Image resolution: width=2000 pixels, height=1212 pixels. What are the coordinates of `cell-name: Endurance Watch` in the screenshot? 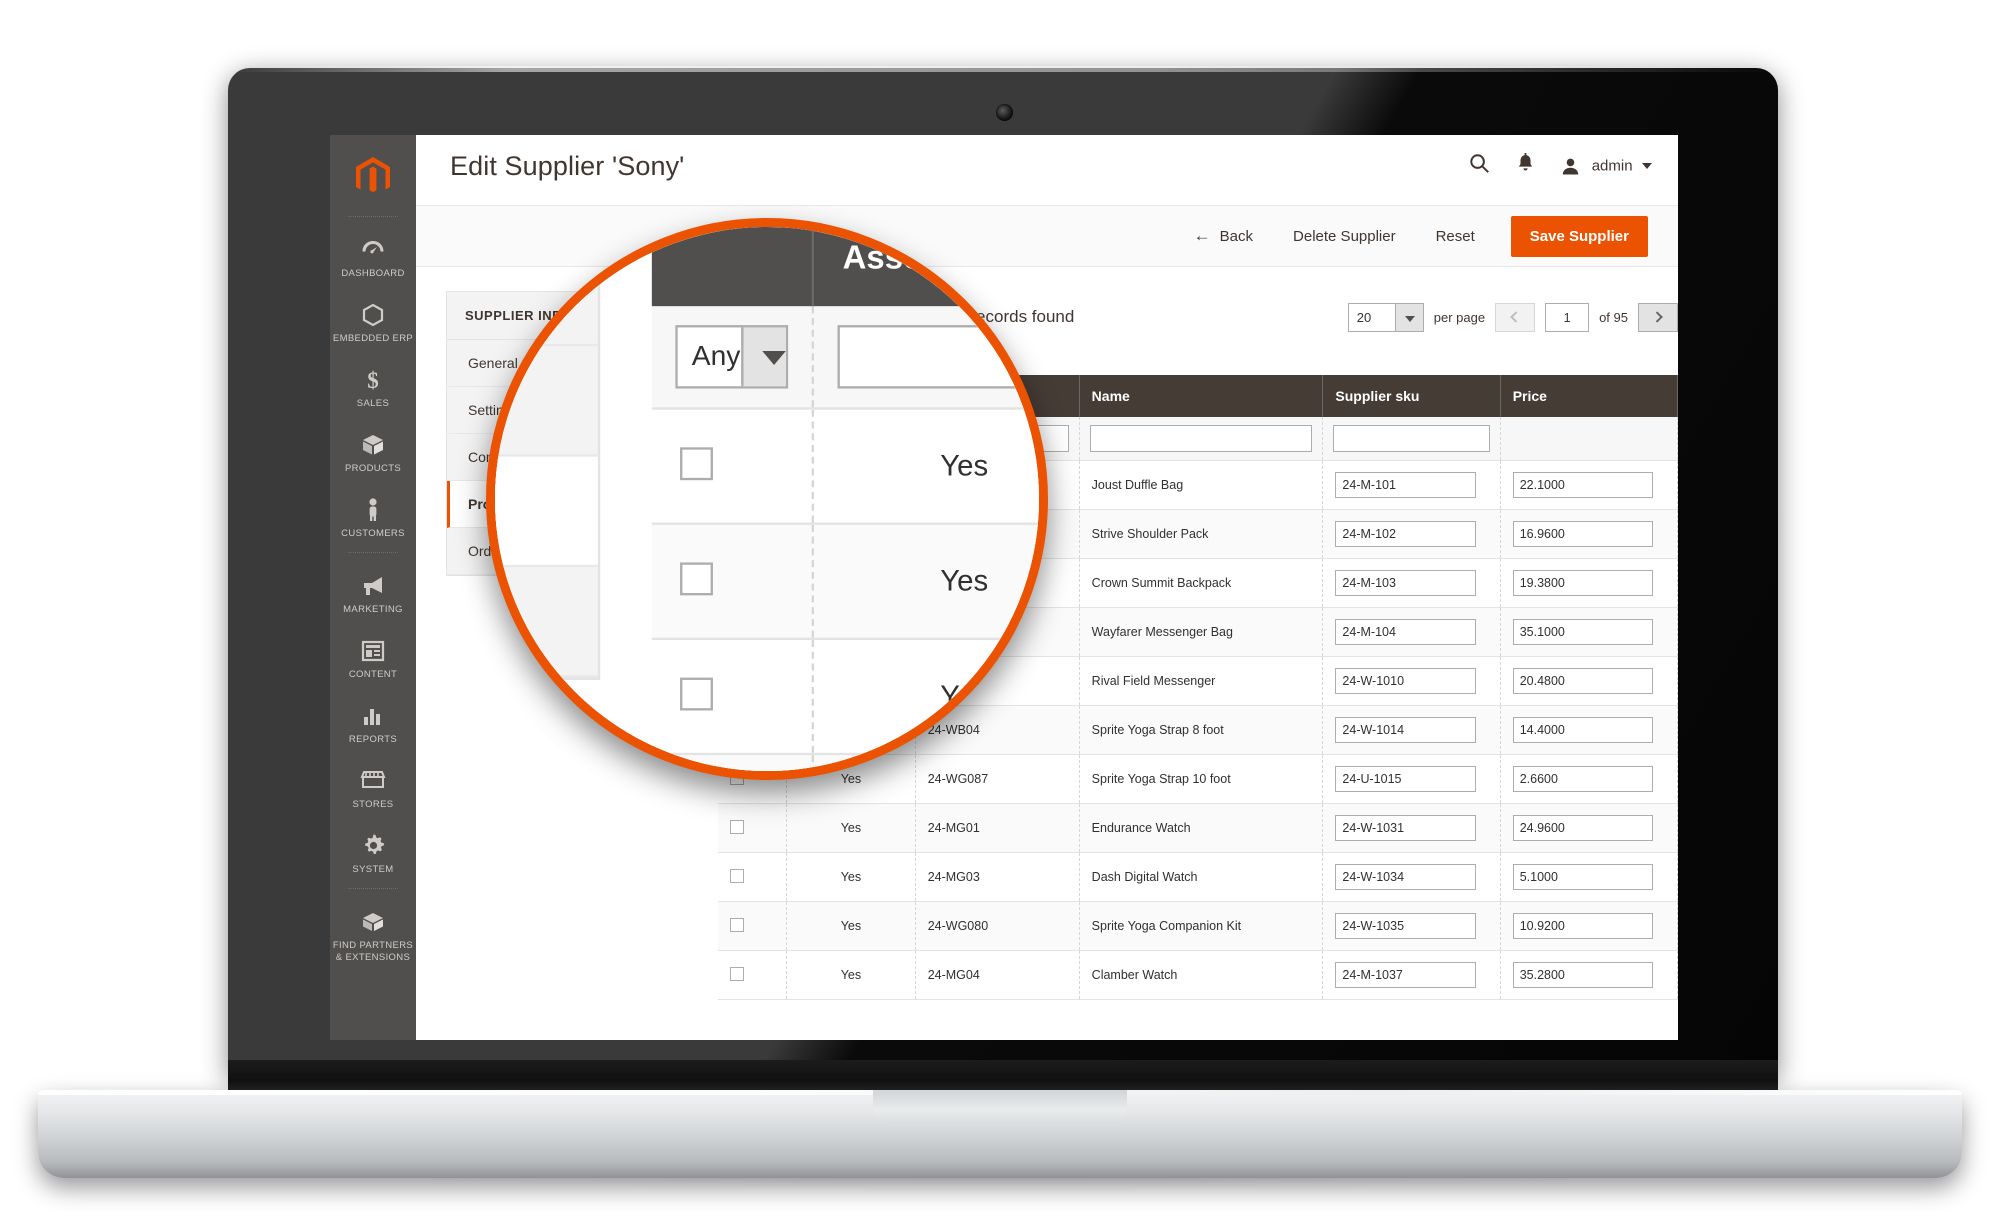 It's located at (1201, 828).